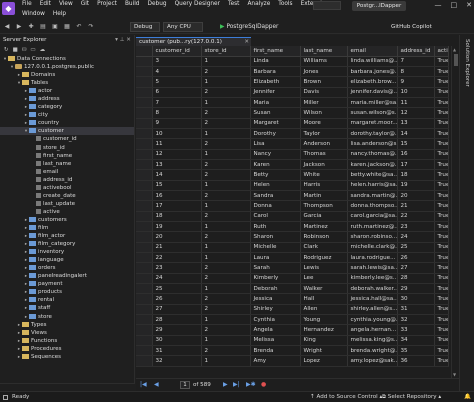  What do you see at coordinates (275, 258) in the screenshot?
I see `grid-cell: Laura` at bounding box center [275, 258].